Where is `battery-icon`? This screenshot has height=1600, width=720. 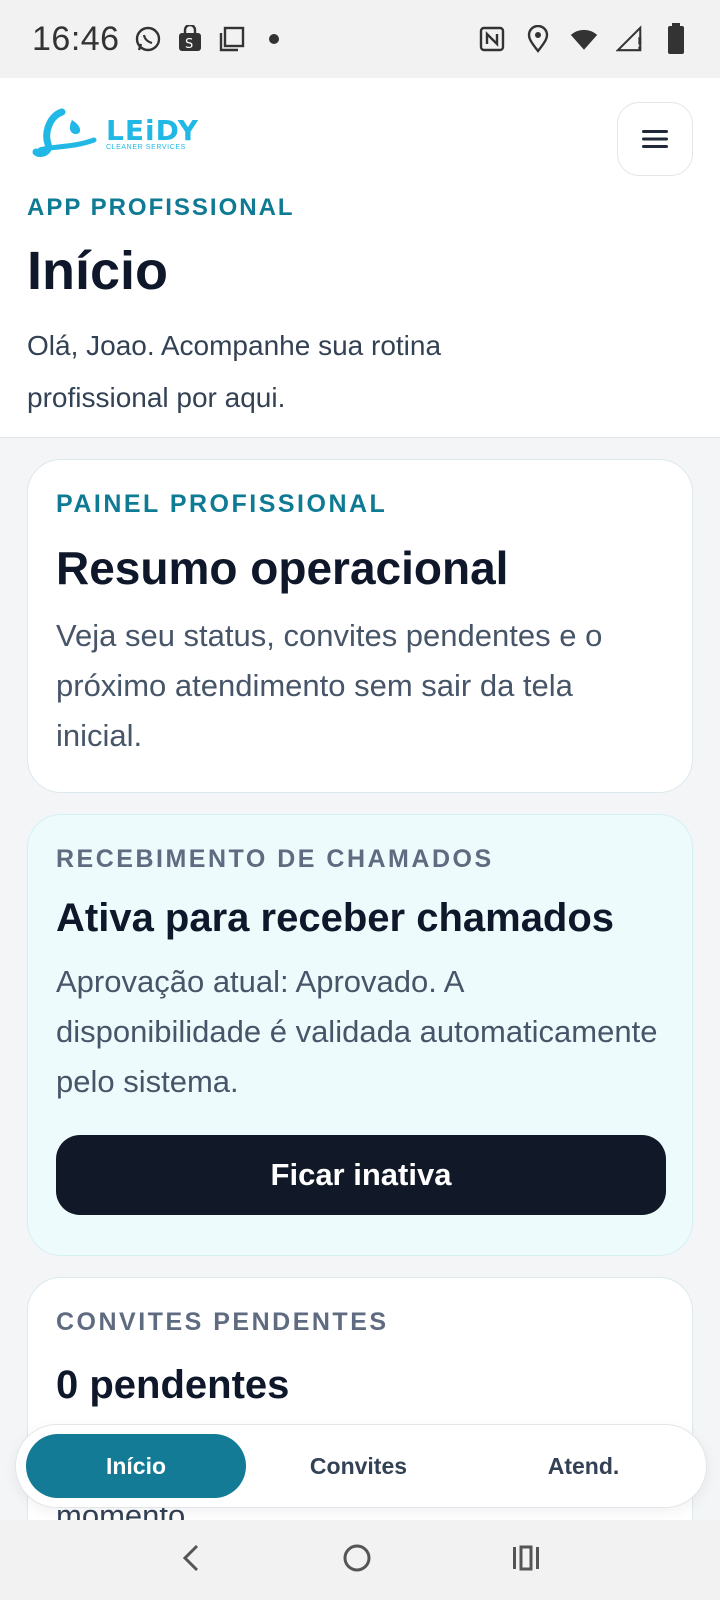
battery-icon is located at coordinates (676, 38).